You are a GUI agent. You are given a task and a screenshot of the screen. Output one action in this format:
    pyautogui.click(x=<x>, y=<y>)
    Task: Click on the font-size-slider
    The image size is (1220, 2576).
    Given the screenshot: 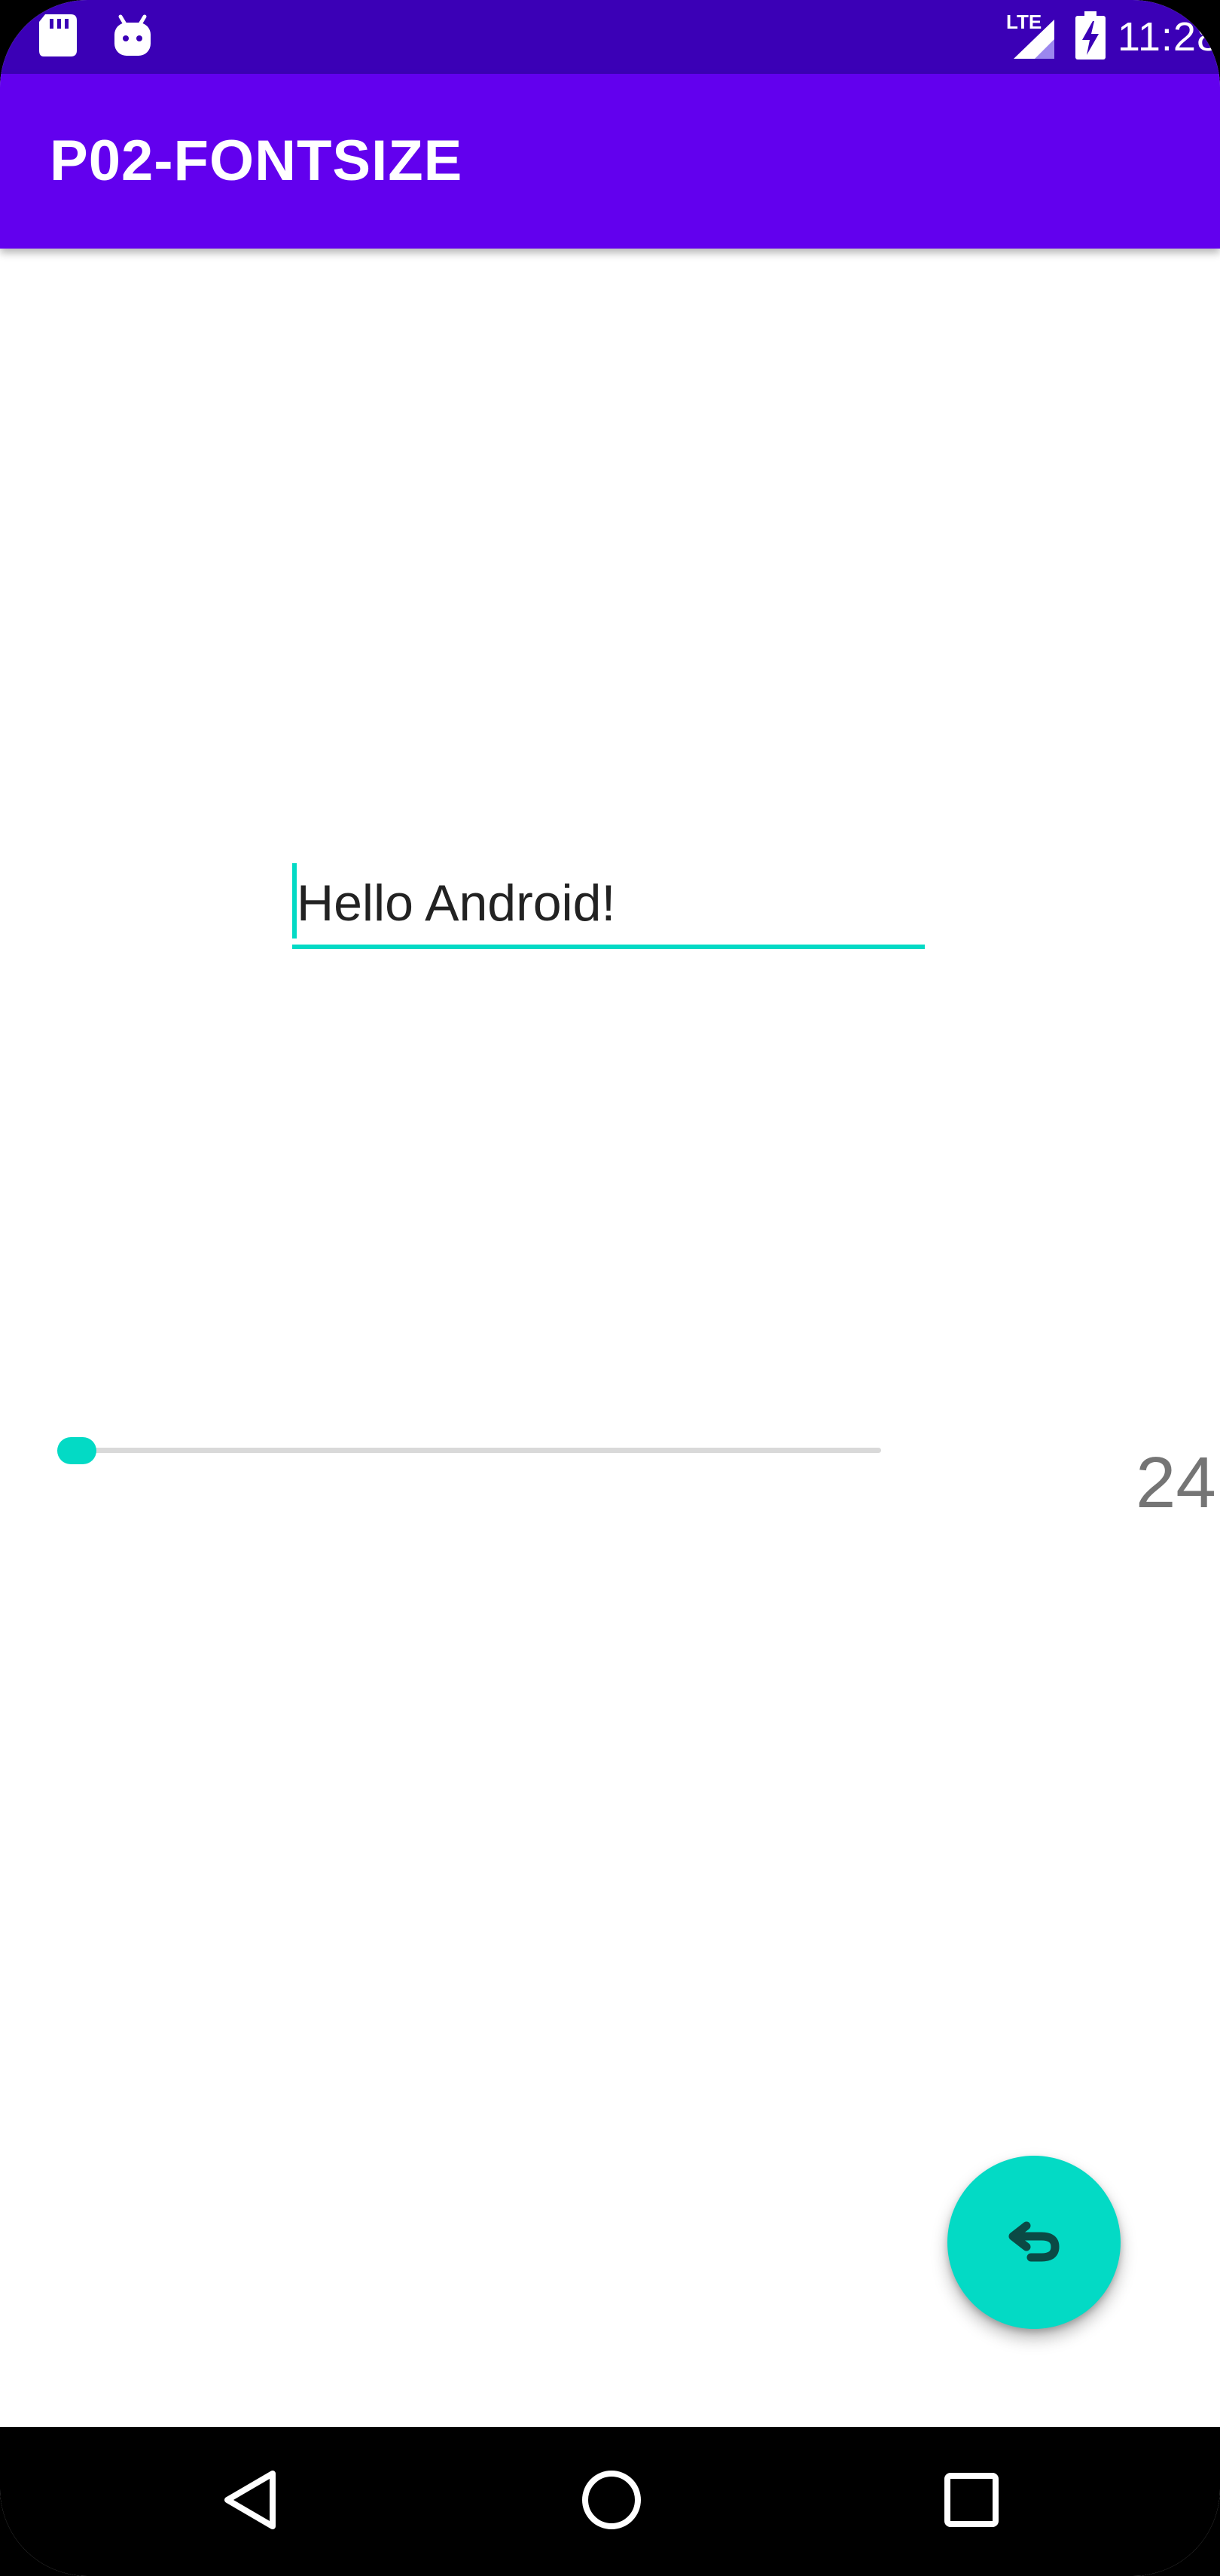 What is the action you would take?
    pyautogui.click(x=482, y=1451)
    